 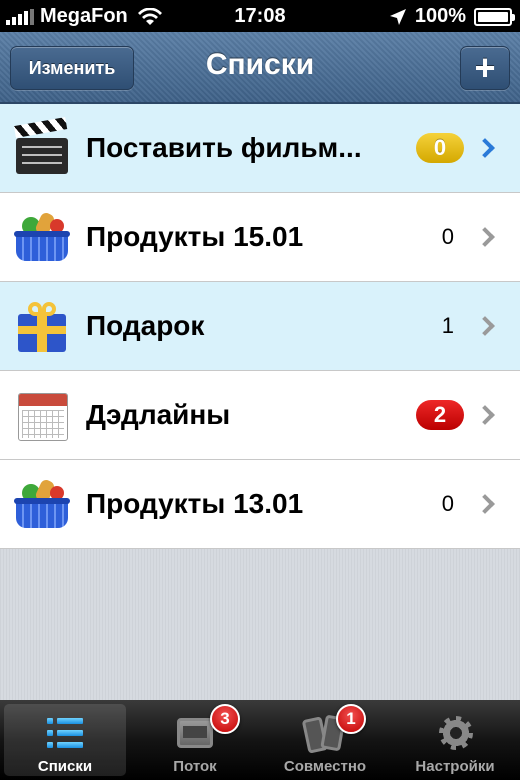 What do you see at coordinates (195, 766) in the screenshot?
I see `tab-label: Поток` at bounding box center [195, 766].